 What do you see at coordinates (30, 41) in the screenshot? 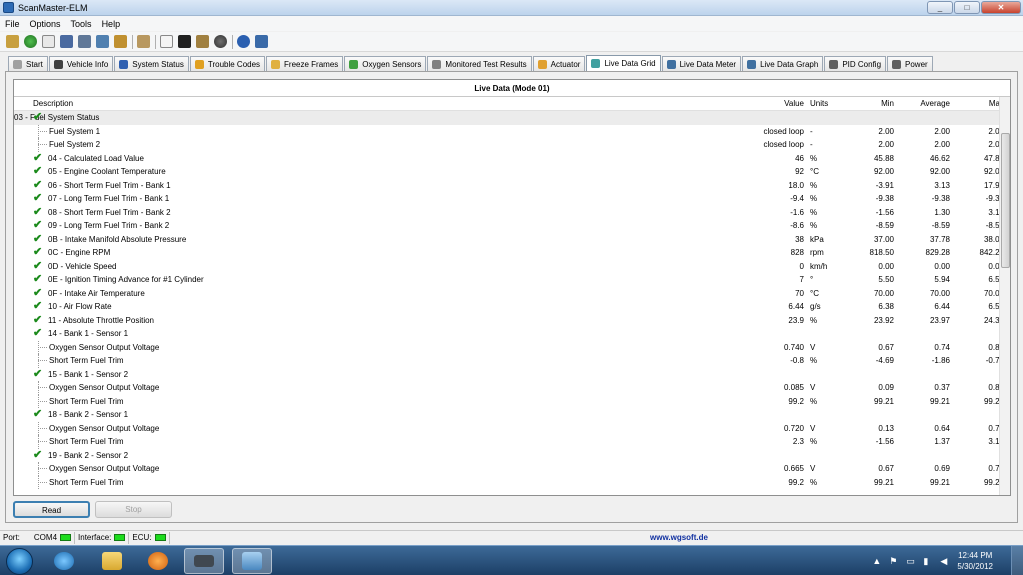
I see `globe-icon` at bounding box center [30, 41].